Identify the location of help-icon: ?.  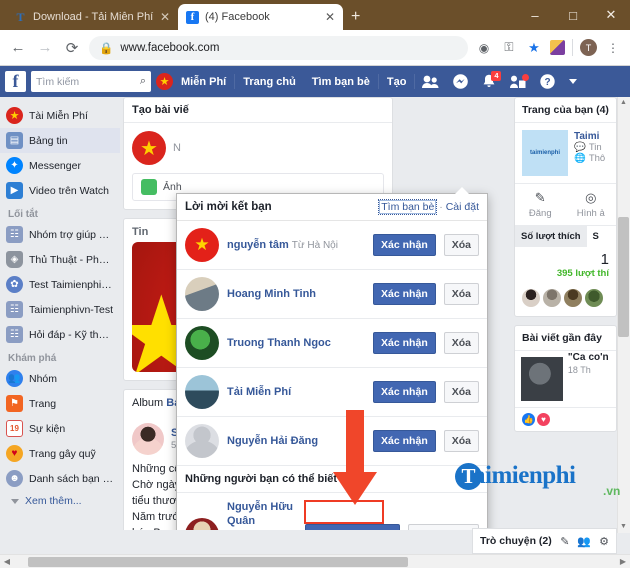
(547, 81).